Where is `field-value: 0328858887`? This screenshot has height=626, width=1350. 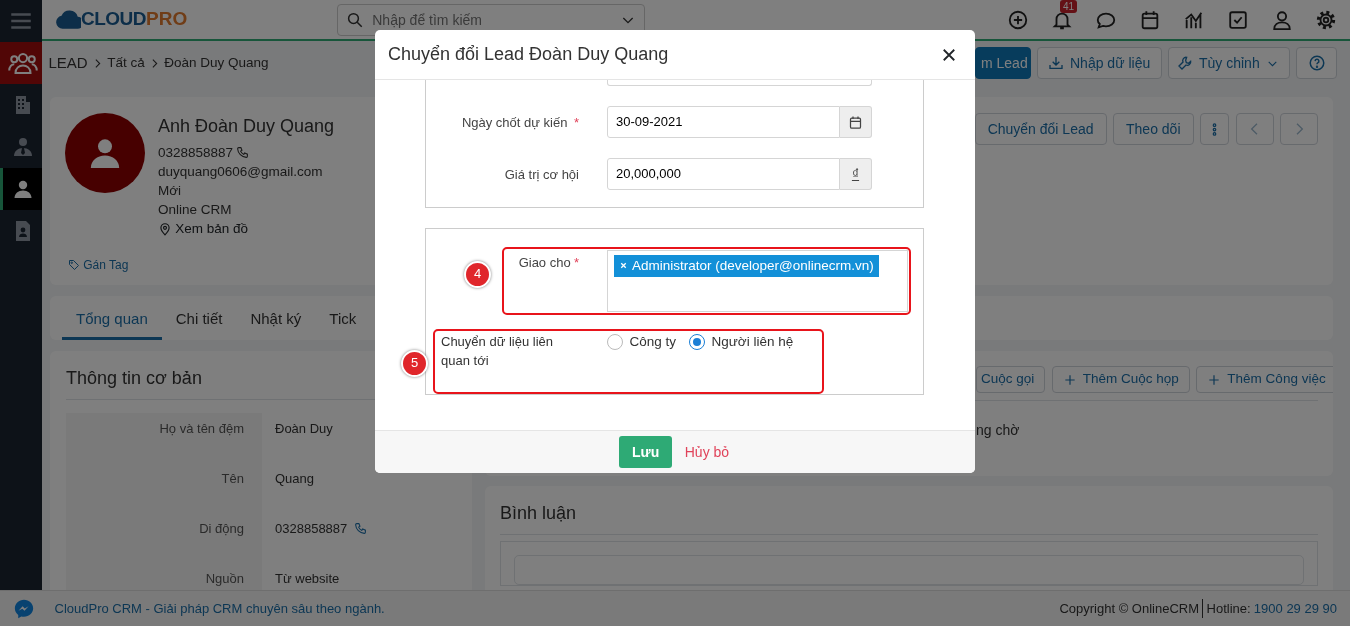 field-value: 0328858887 is located at coordinates (311, 529).